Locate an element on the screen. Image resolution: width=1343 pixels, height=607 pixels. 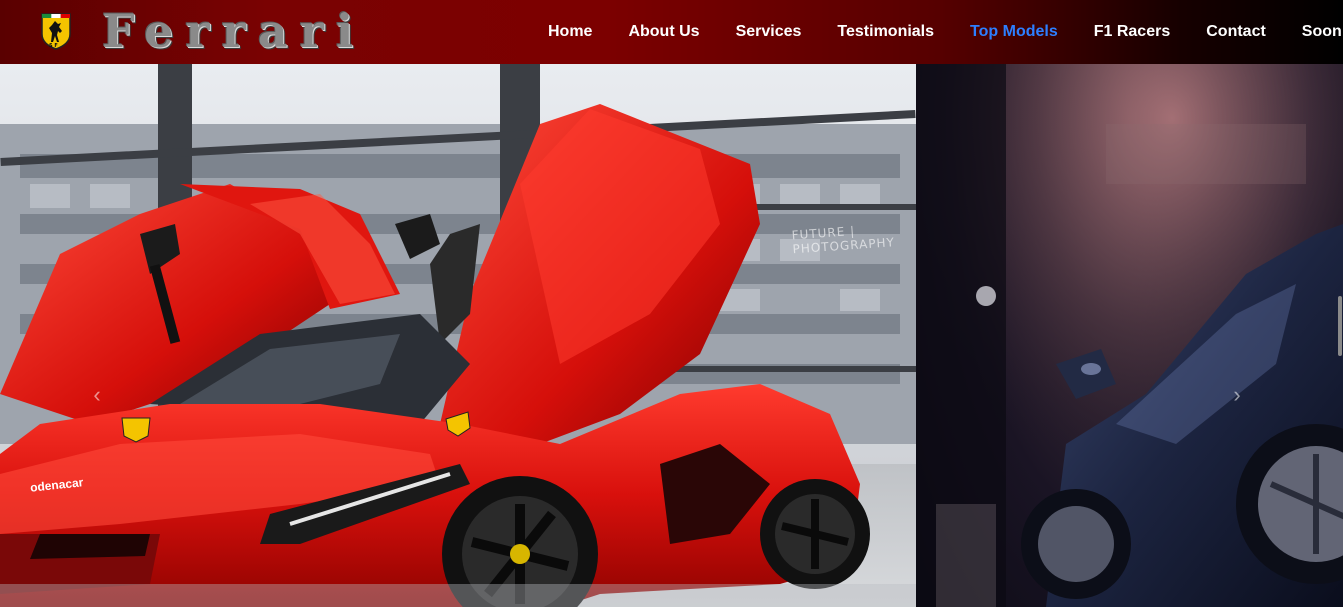
prancing-horse-shield-icon: S F is located at coordinates (56, 31).